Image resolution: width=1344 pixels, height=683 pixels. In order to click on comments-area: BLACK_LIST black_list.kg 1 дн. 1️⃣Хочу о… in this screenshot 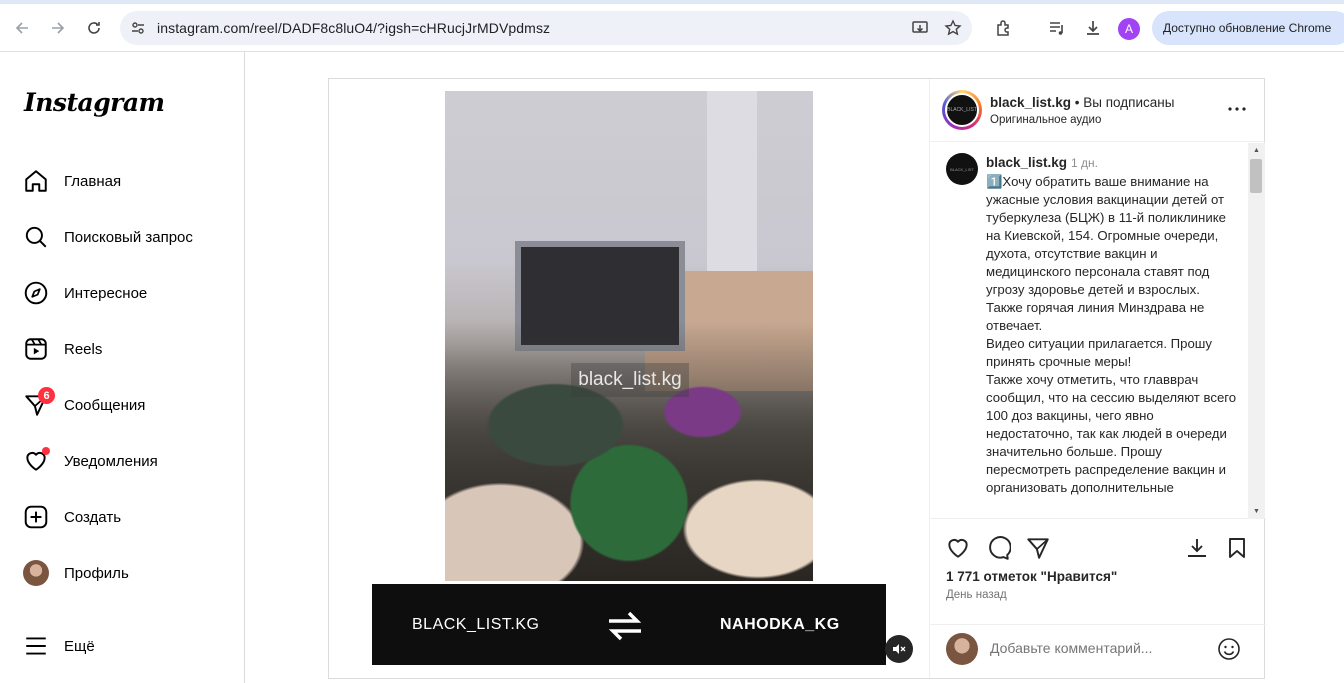, I will do `click(1098, 331)`.